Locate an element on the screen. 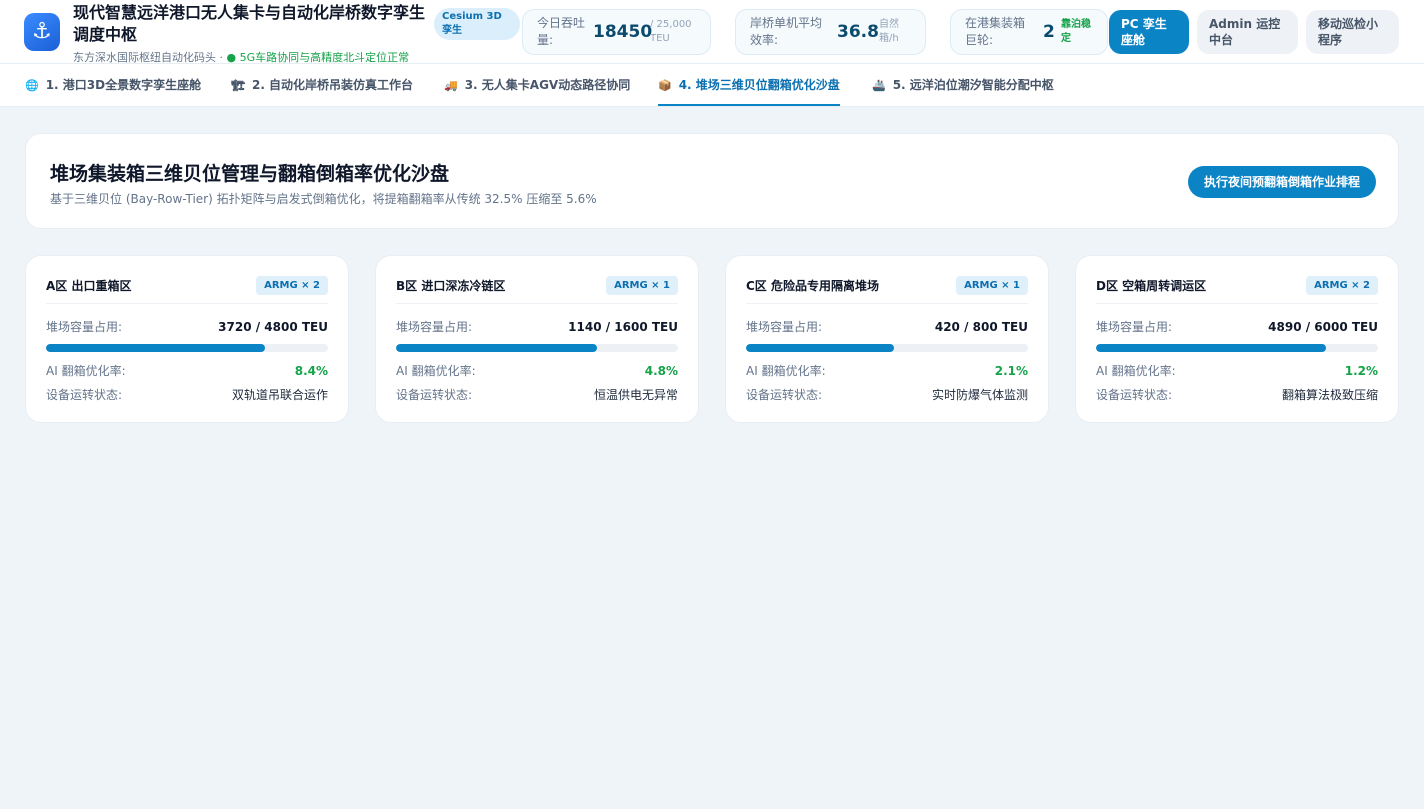 The height and width of the screenshot is (809, 1424). status-value: 实时防爆气体监测 is located at coordinates (979, 395).